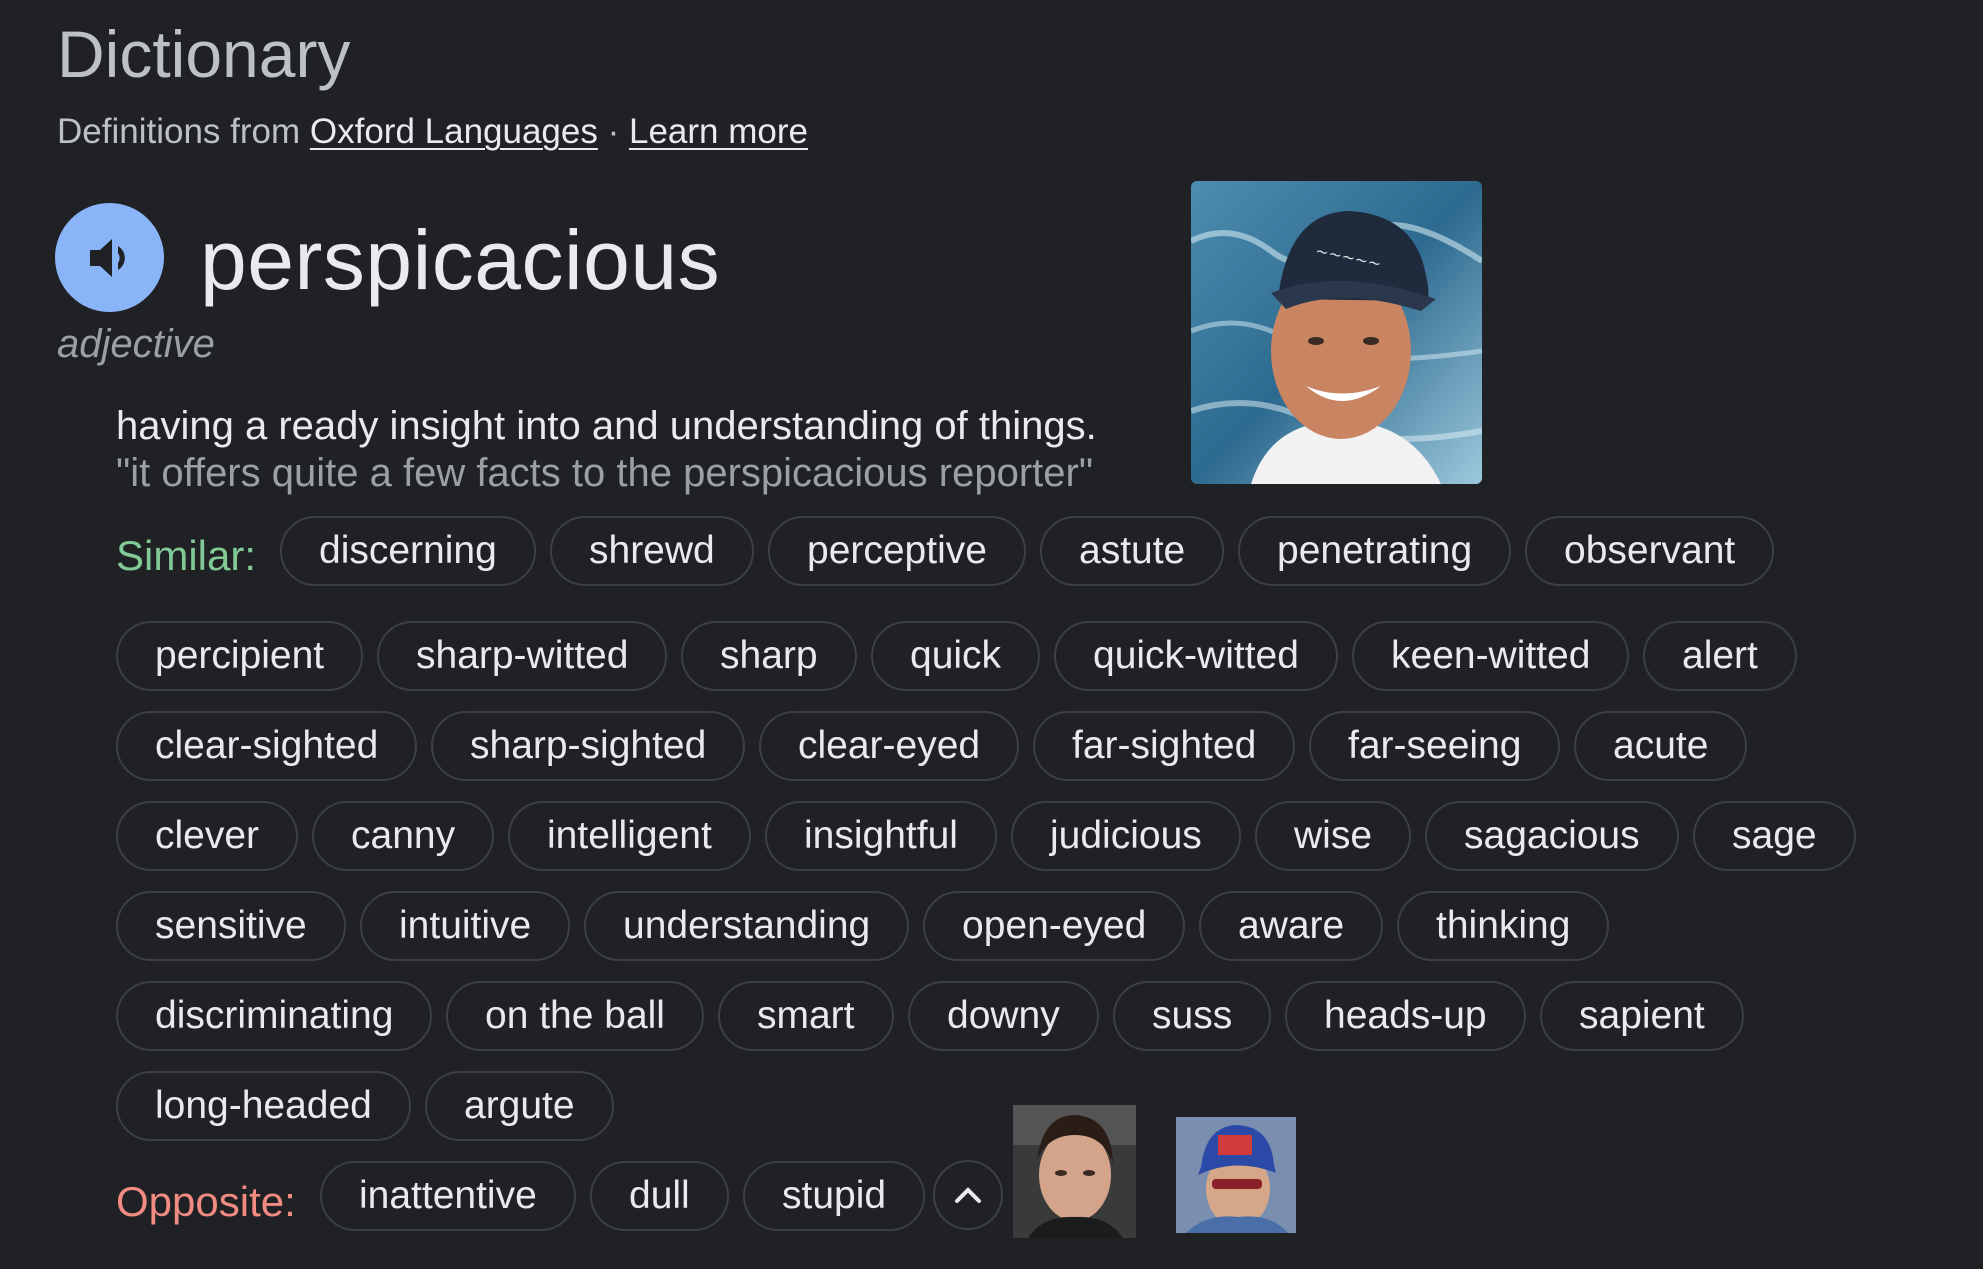  What do you see at coordinates (575, 1016) in the screenshot?
I see `similar-word-chip: on the ball` at bounding box center [575, 1016].